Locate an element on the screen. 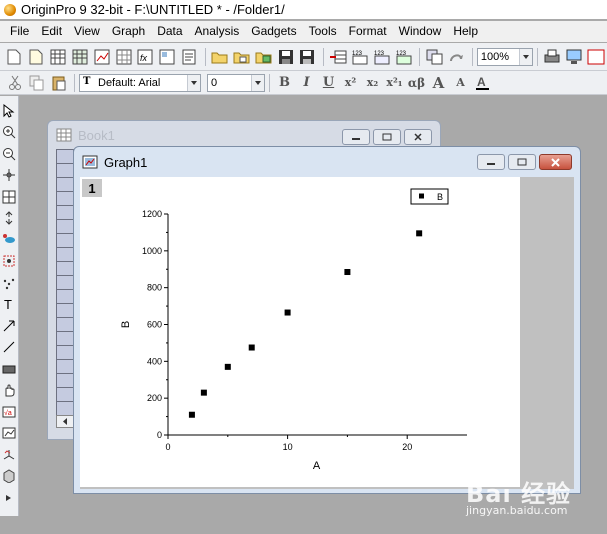 This screenshot has width=607, height=534. import-excel-icon: 123 is located at coordinates (403, 57).